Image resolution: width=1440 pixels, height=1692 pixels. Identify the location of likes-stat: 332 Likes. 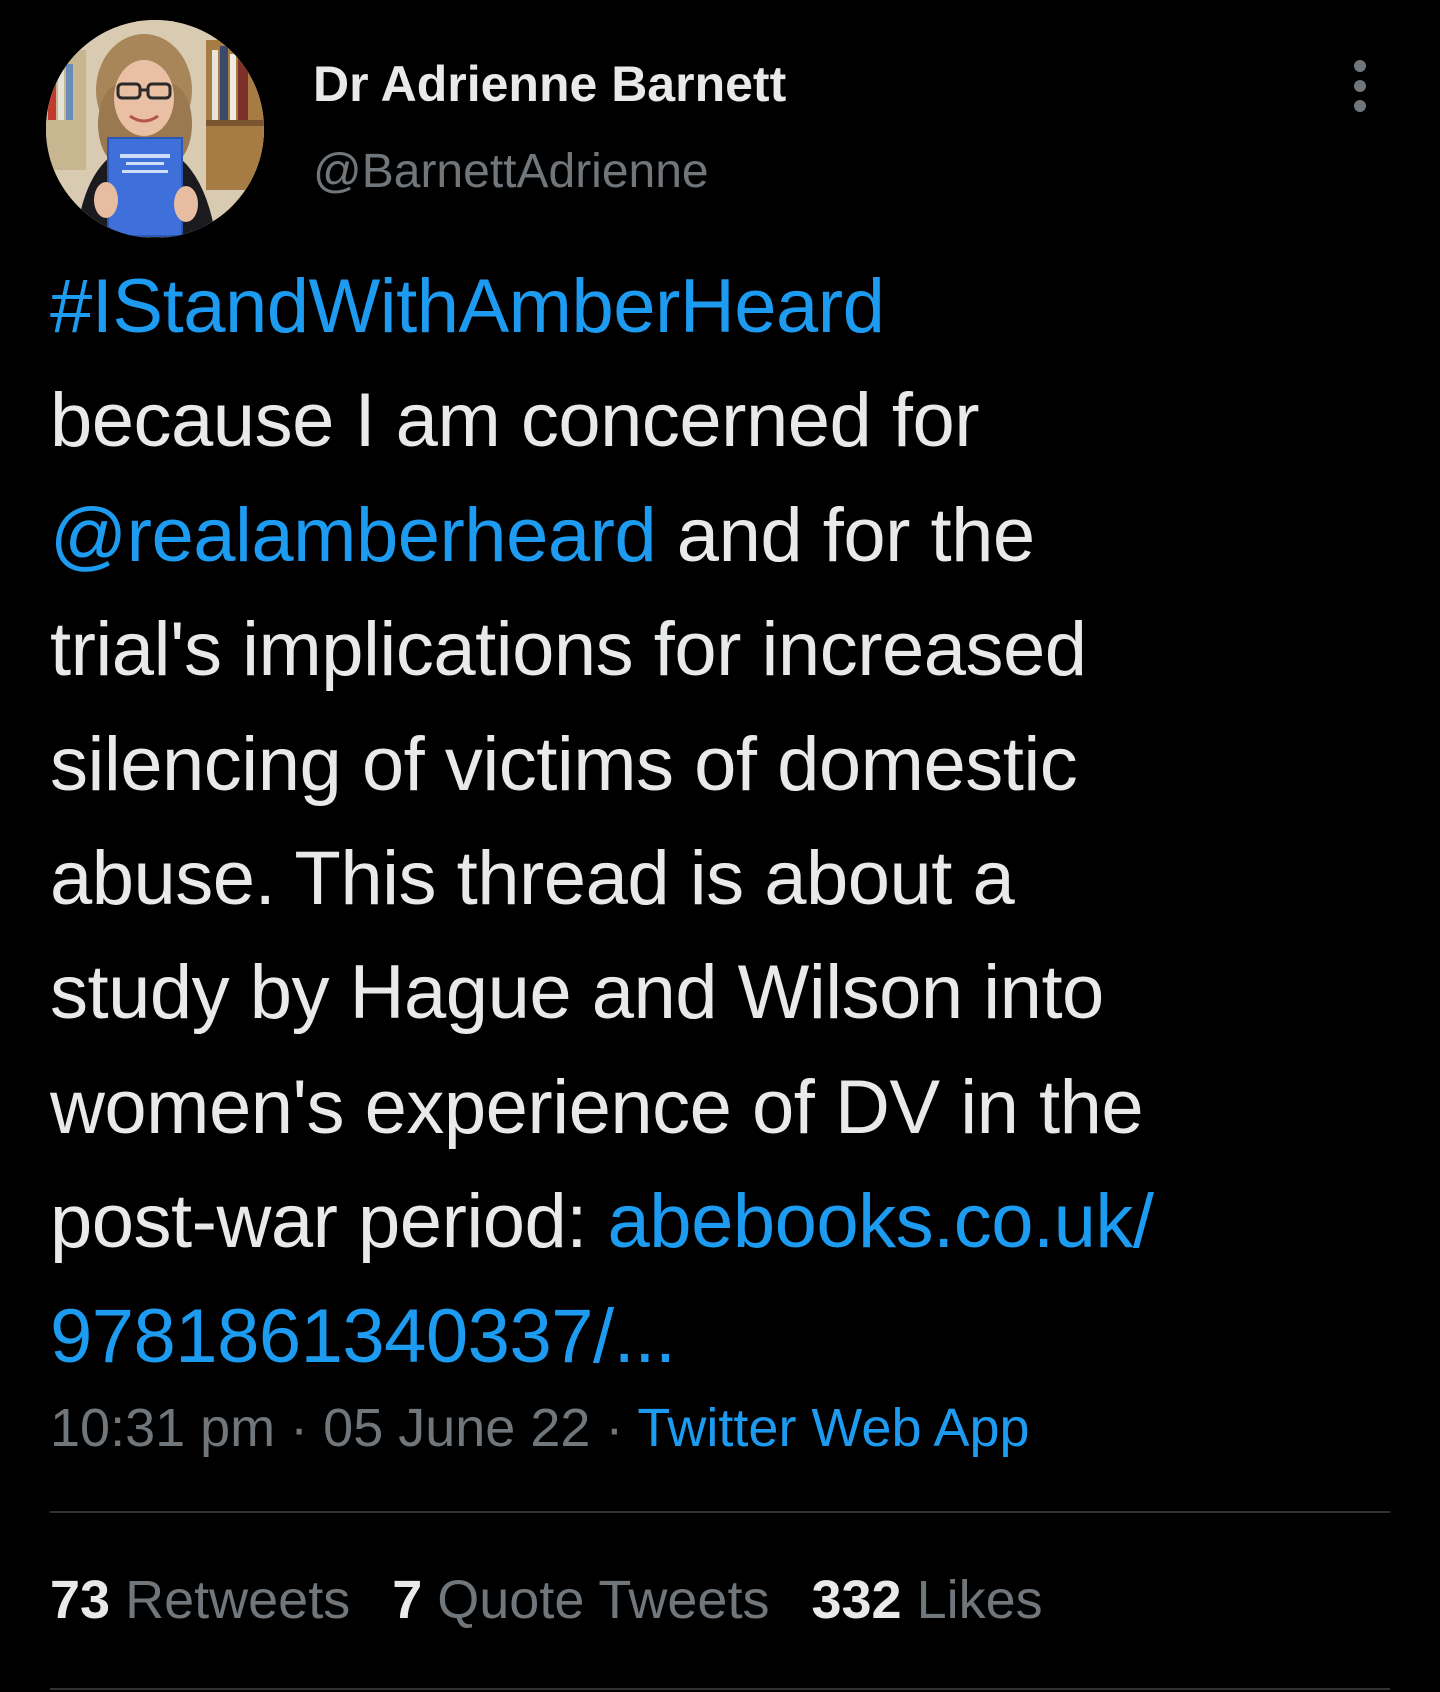
(926, 1600).